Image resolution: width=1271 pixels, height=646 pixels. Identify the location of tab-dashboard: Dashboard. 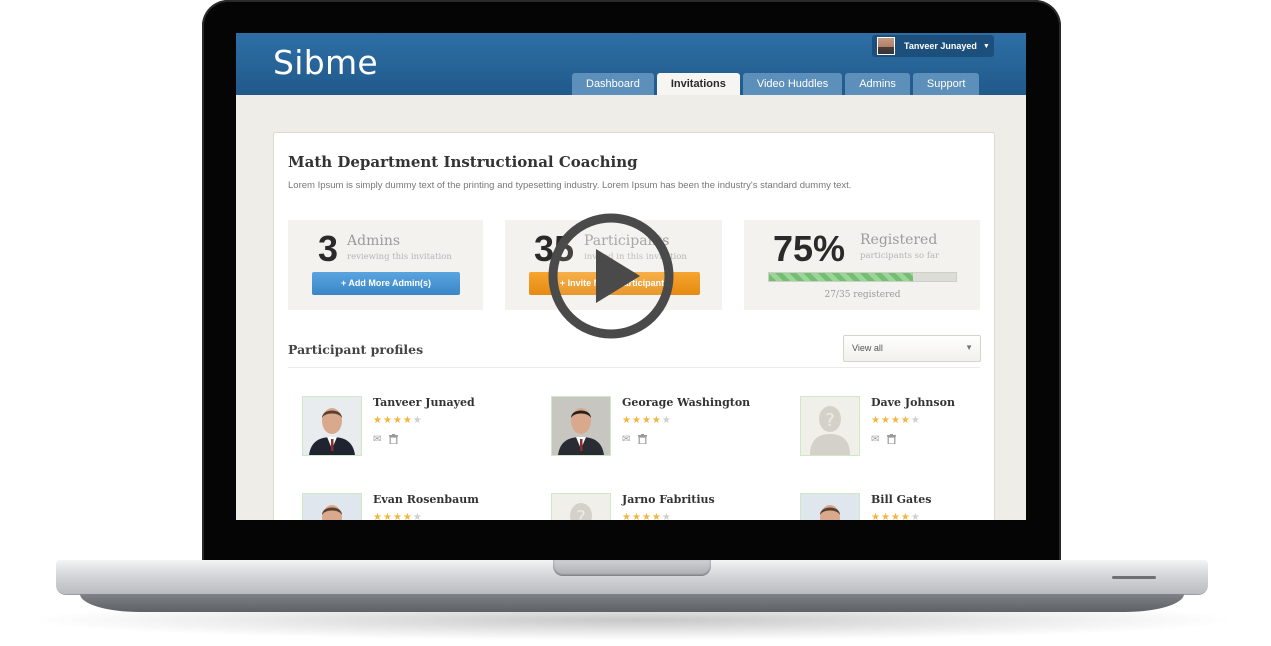
(613, 84).